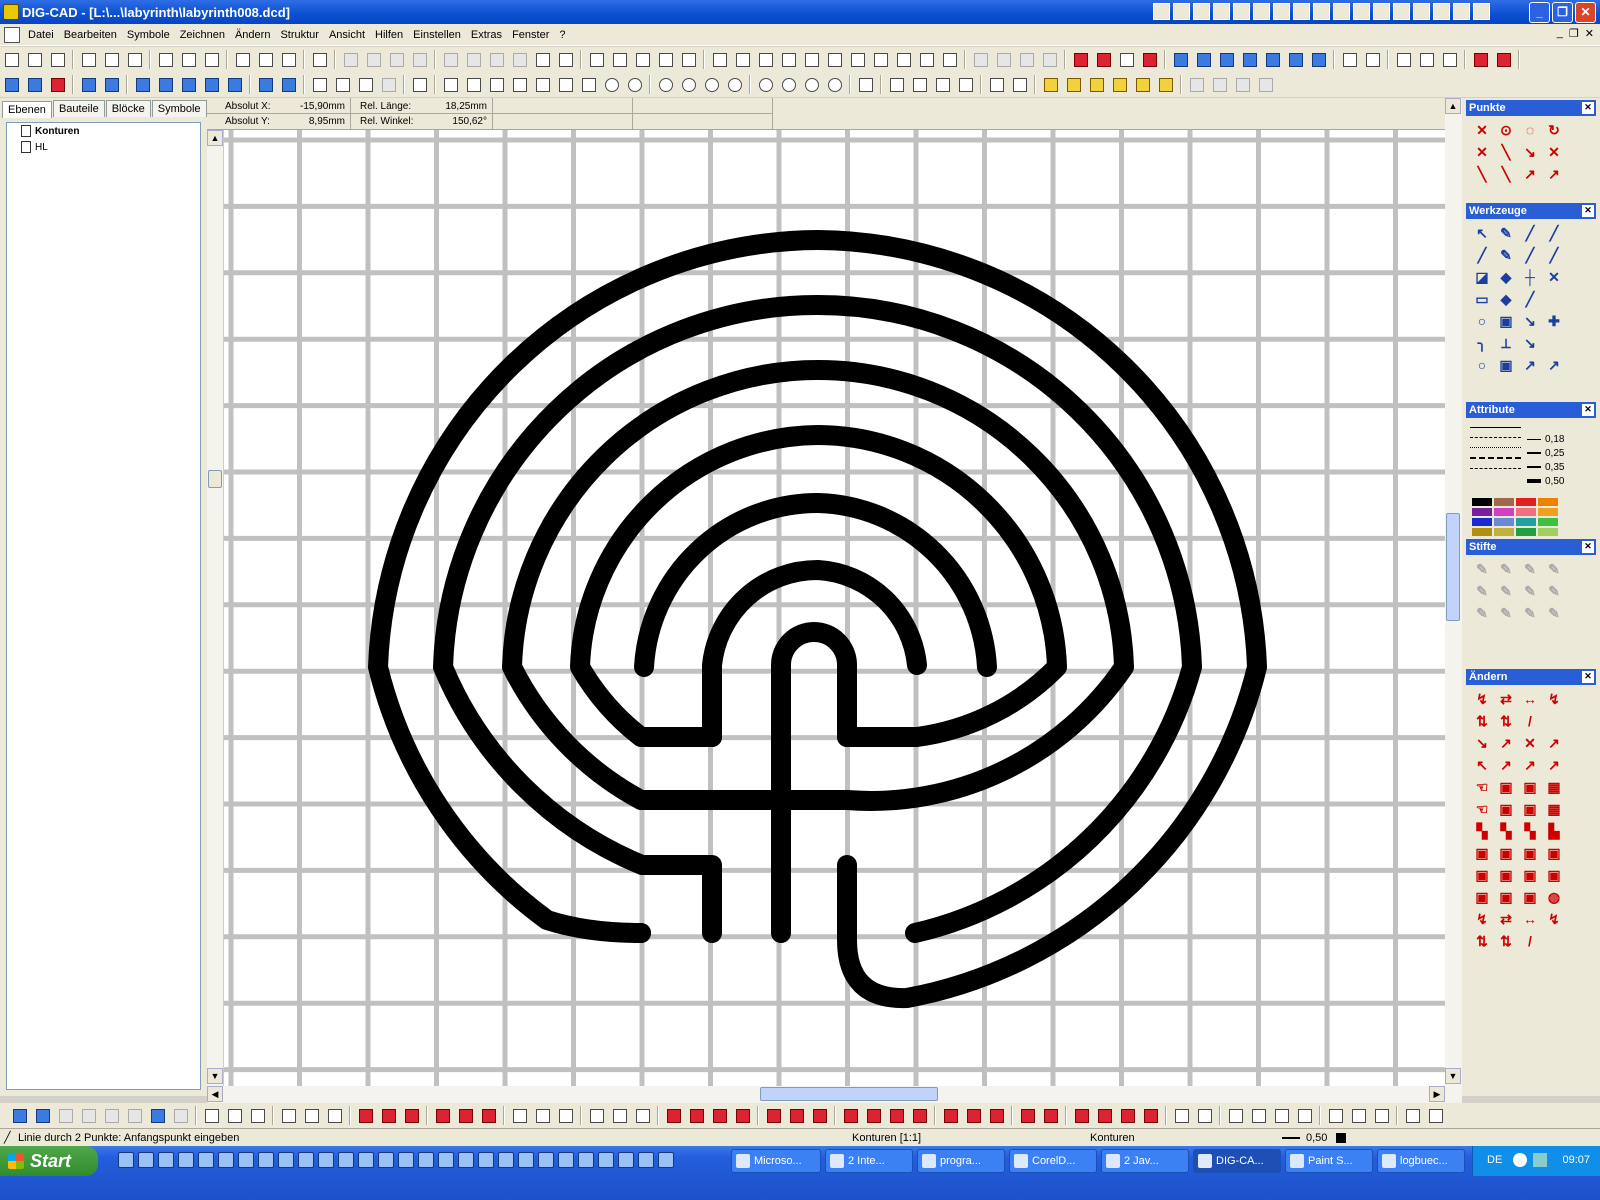  I want to click on tool-icon: ⇄, so click(1506, 919).